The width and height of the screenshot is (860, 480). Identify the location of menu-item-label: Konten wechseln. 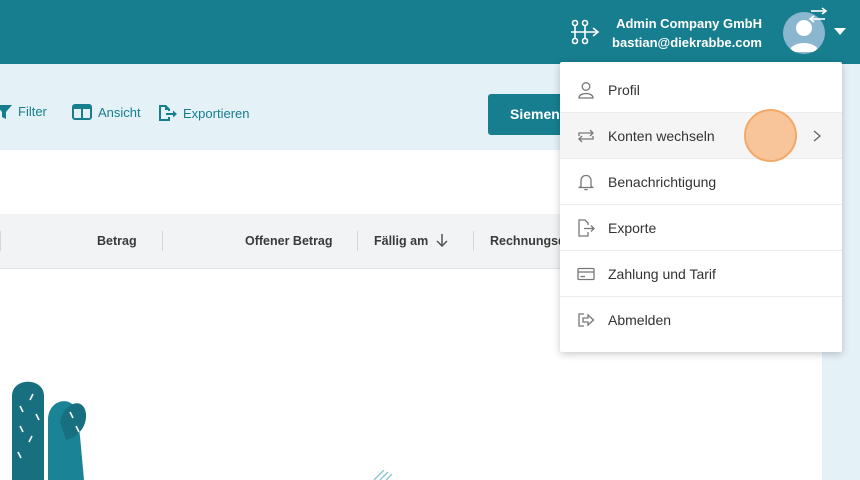
(661, 135).